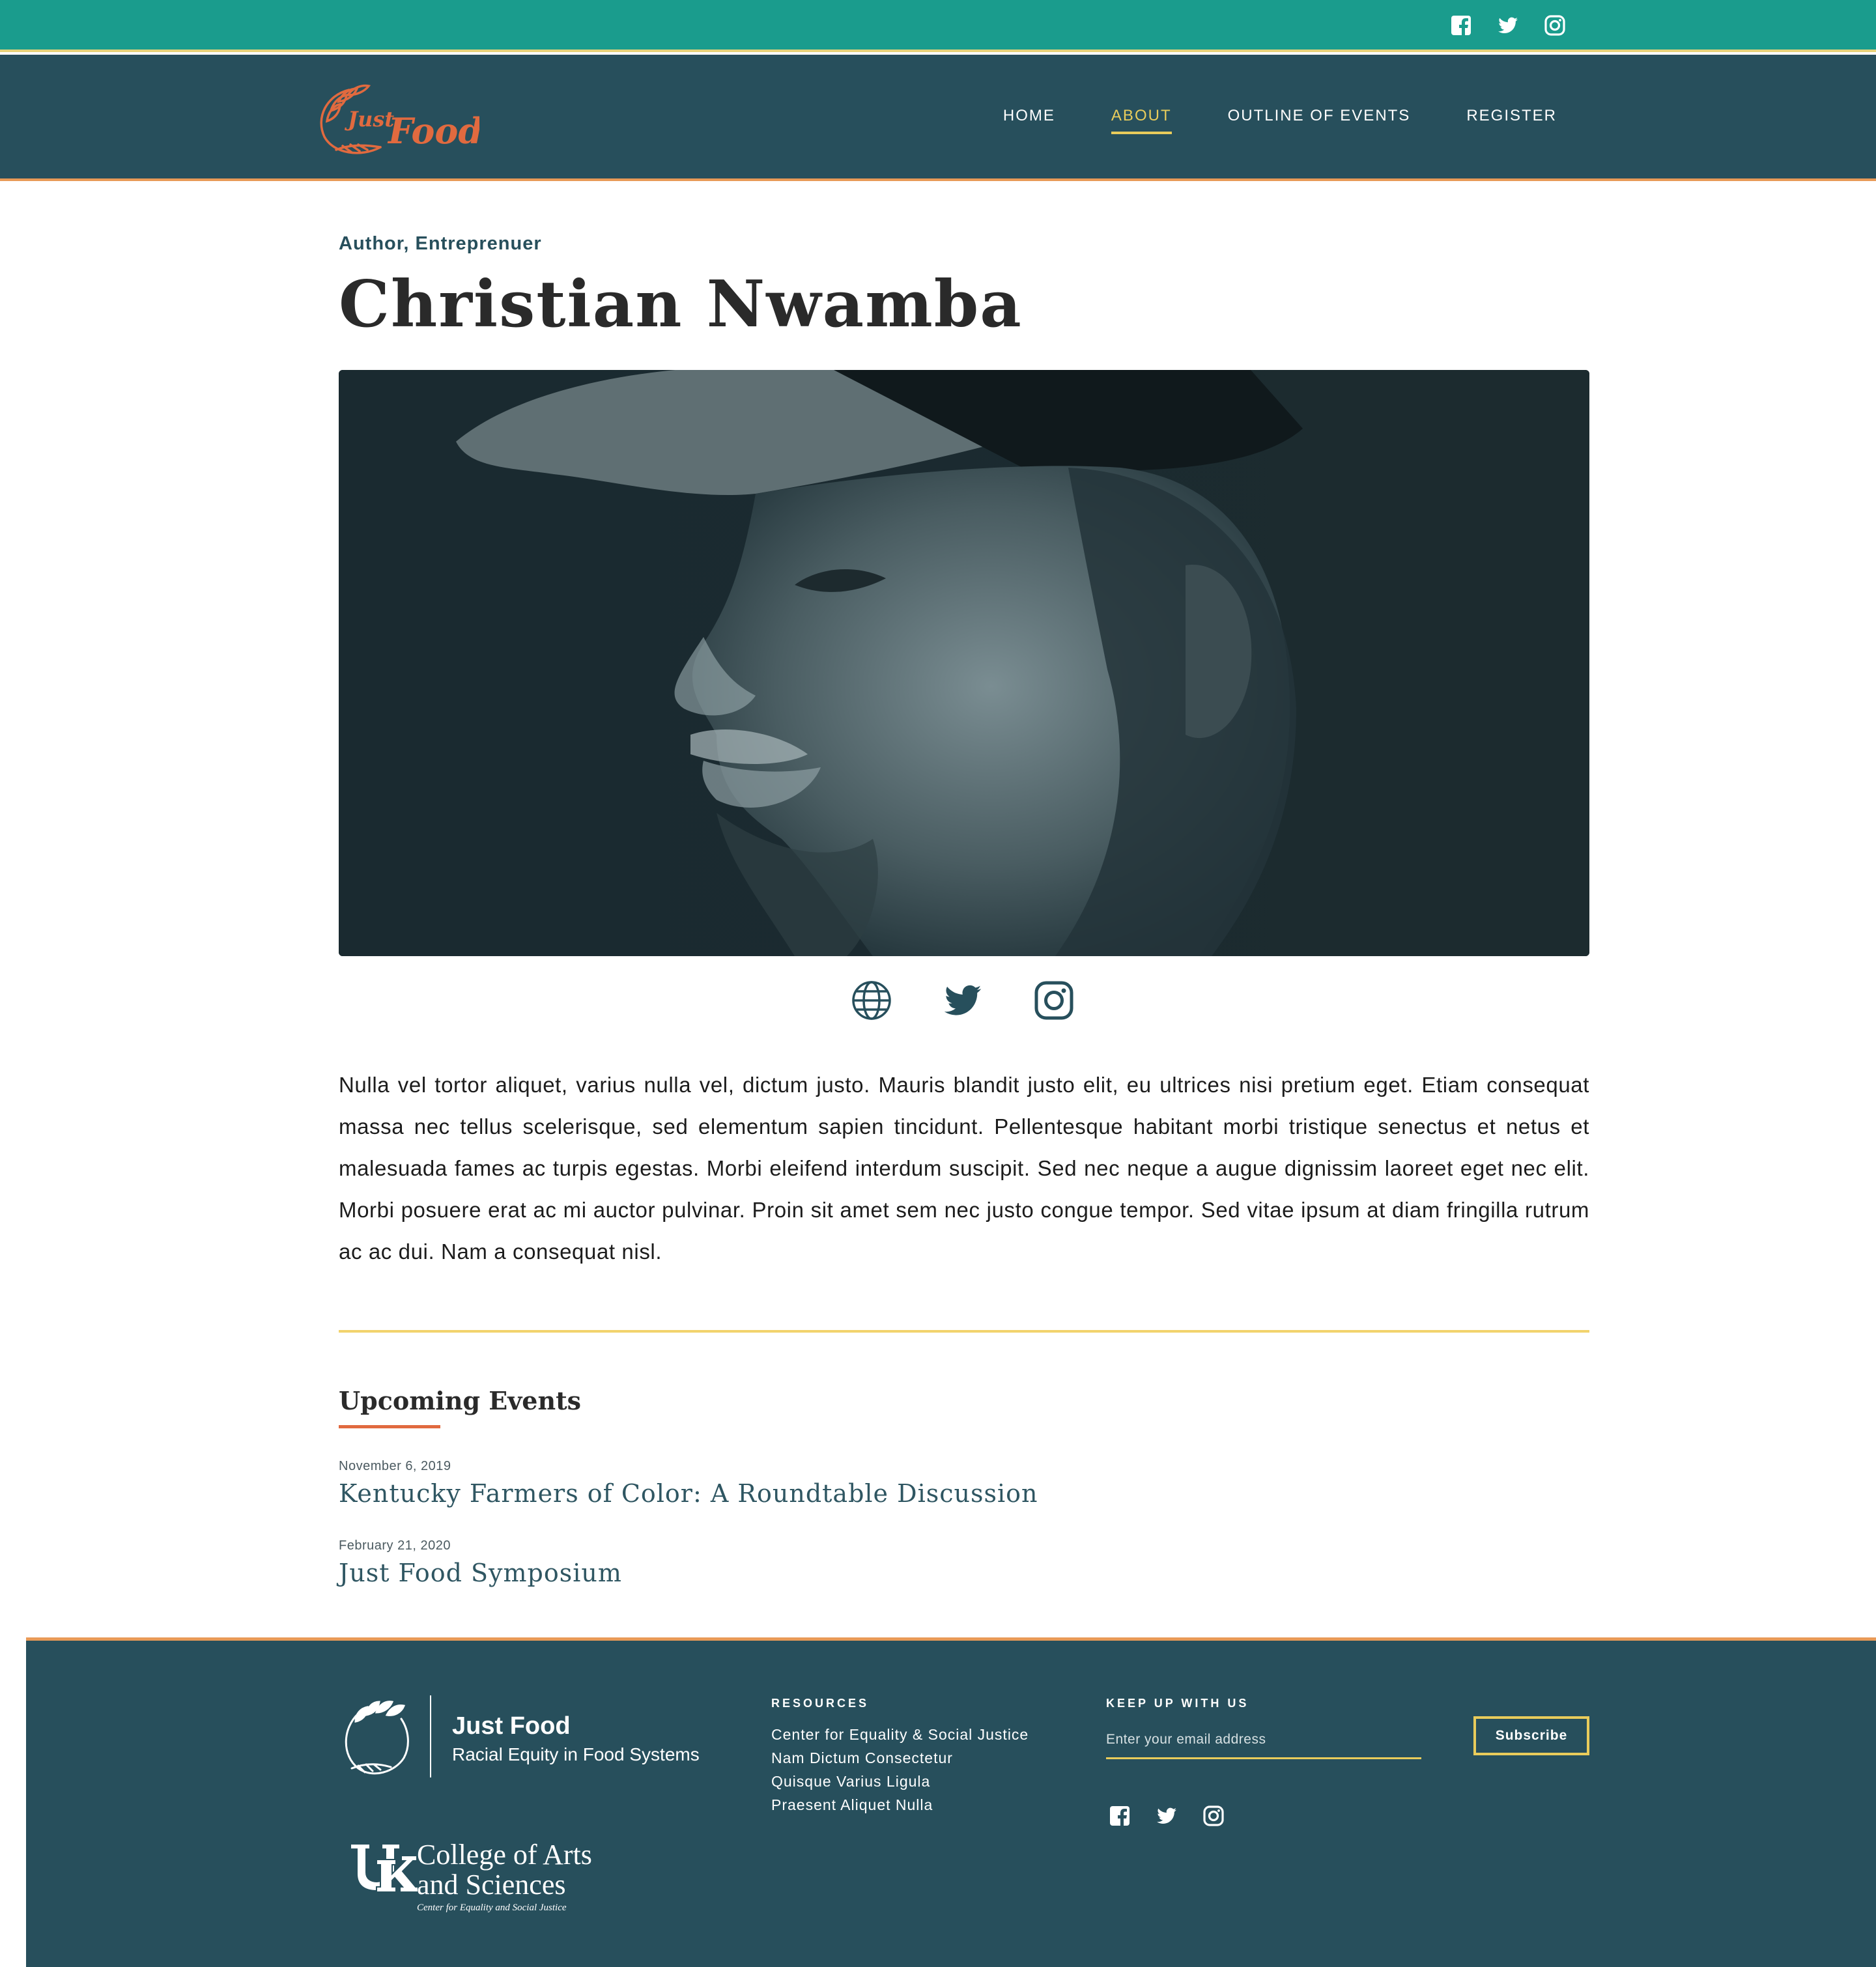  I want to click on event-item: February 21, 2020 Just Food Symposium, so click(481, 1562).